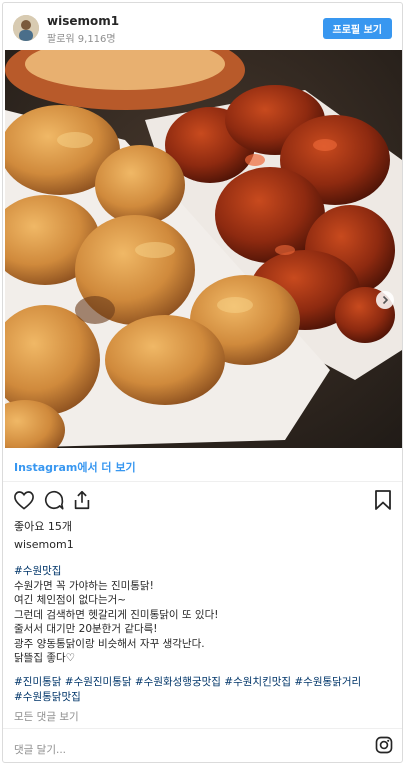 The height and width of the screenshot is (766, 407). Describe the element at coordinates (206, 697) in the screenshot. I see `hashtag-line: #수원통닭맛집` at that location.